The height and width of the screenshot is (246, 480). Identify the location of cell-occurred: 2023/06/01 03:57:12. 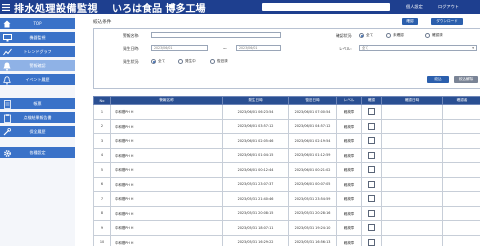
(255, 126).